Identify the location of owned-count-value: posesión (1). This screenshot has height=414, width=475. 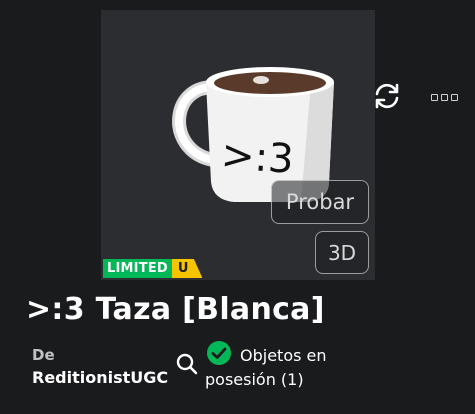
(254, 379).